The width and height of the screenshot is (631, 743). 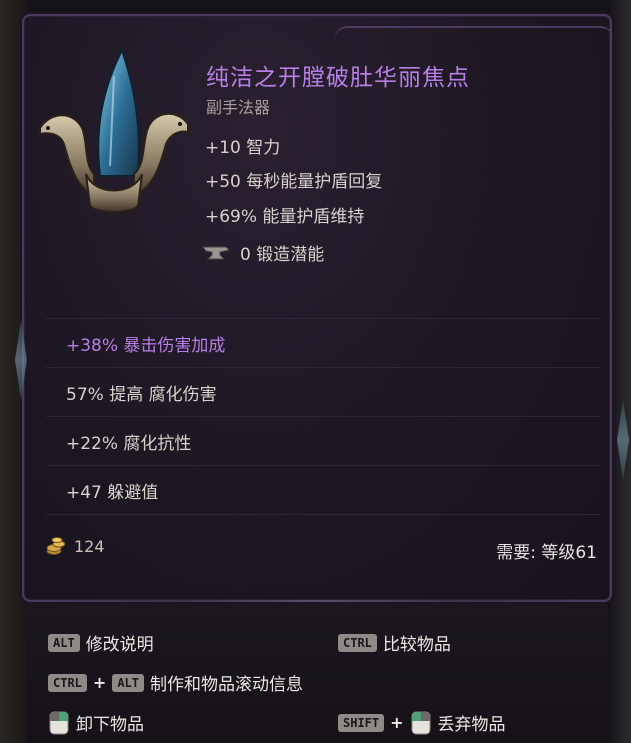 I want to click on affix-text: 57% 提高 腐化伤害, so click(x=141, y=395).